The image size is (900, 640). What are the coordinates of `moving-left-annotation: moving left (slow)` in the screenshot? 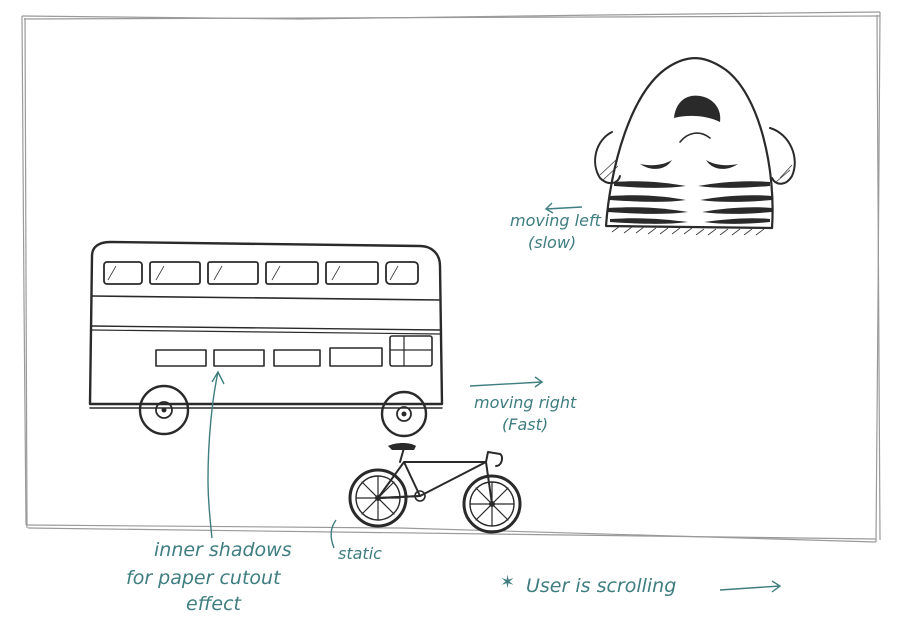 It's located at (556, 227).